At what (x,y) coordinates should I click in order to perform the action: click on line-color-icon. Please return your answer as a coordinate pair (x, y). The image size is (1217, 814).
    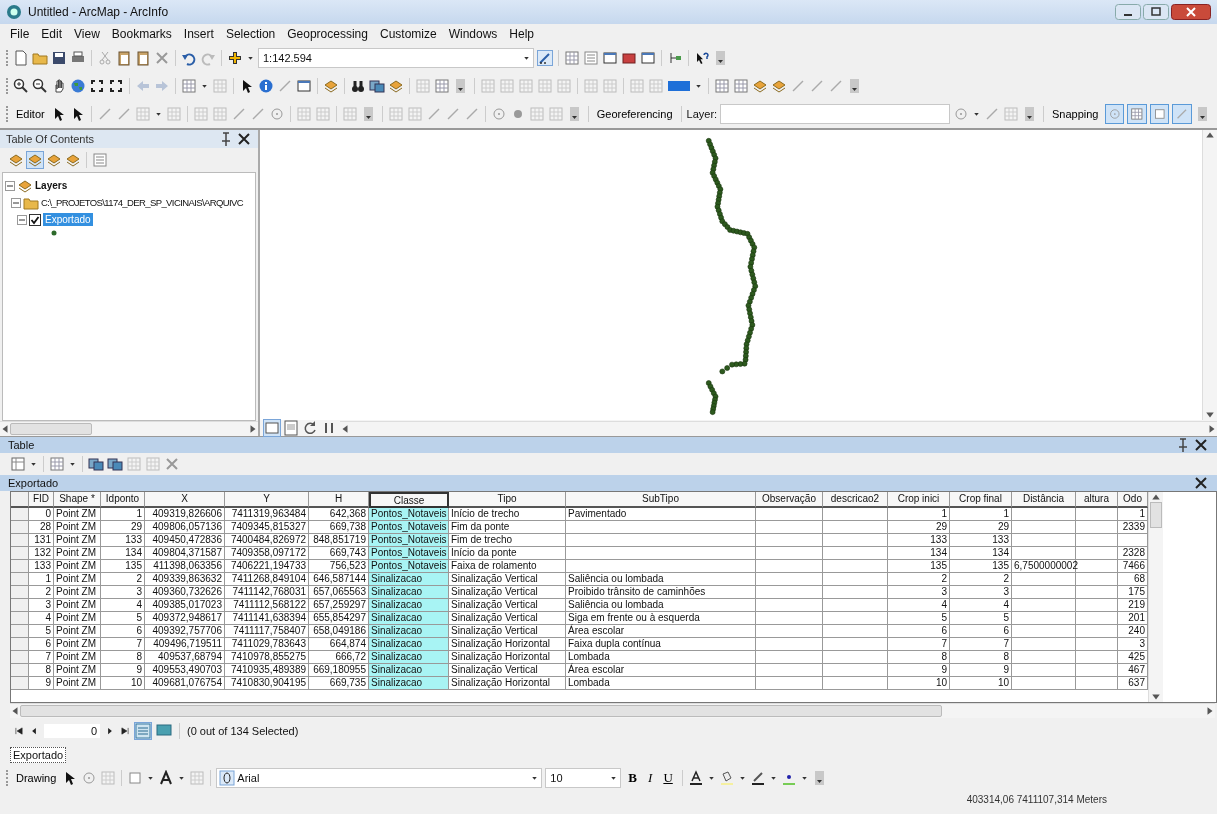
    Looking at the image, I should click on (757, 778).